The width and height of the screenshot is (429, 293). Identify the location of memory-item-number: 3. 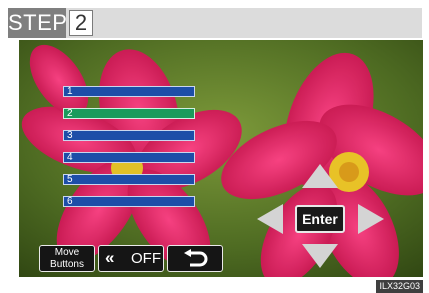
(70, 135).